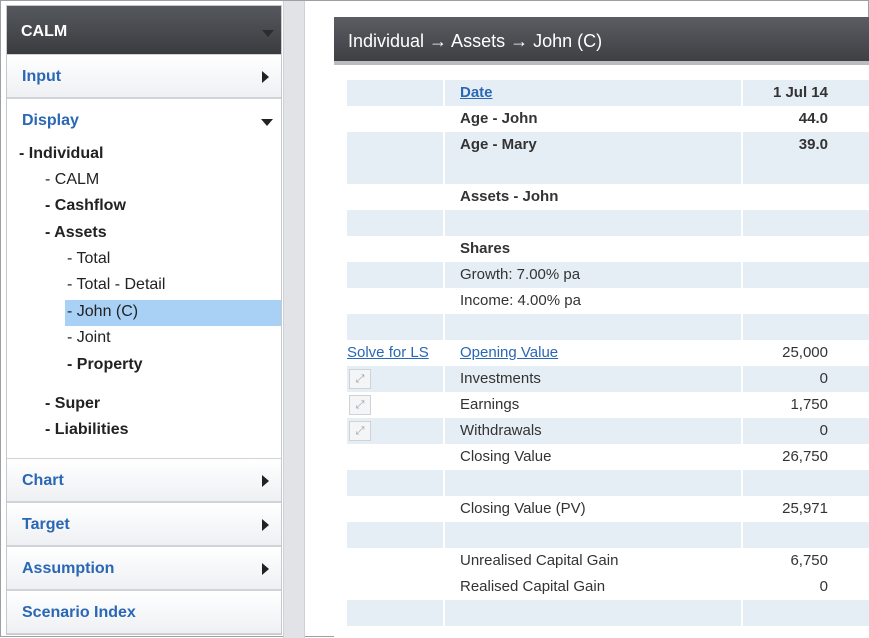 This screenshot has height=638, width=869. Describe the element at coordinates (105, 365) in the screenshot. I see `tree-item-property: - Property` at that location.